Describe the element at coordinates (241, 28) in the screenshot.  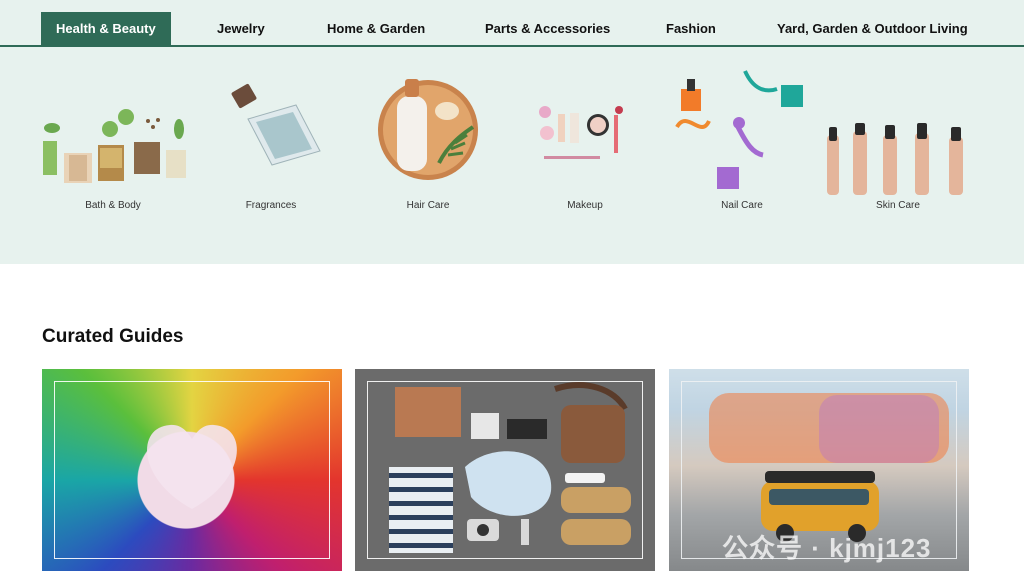
I see `tab-jewelry: Jewelry` at that location.